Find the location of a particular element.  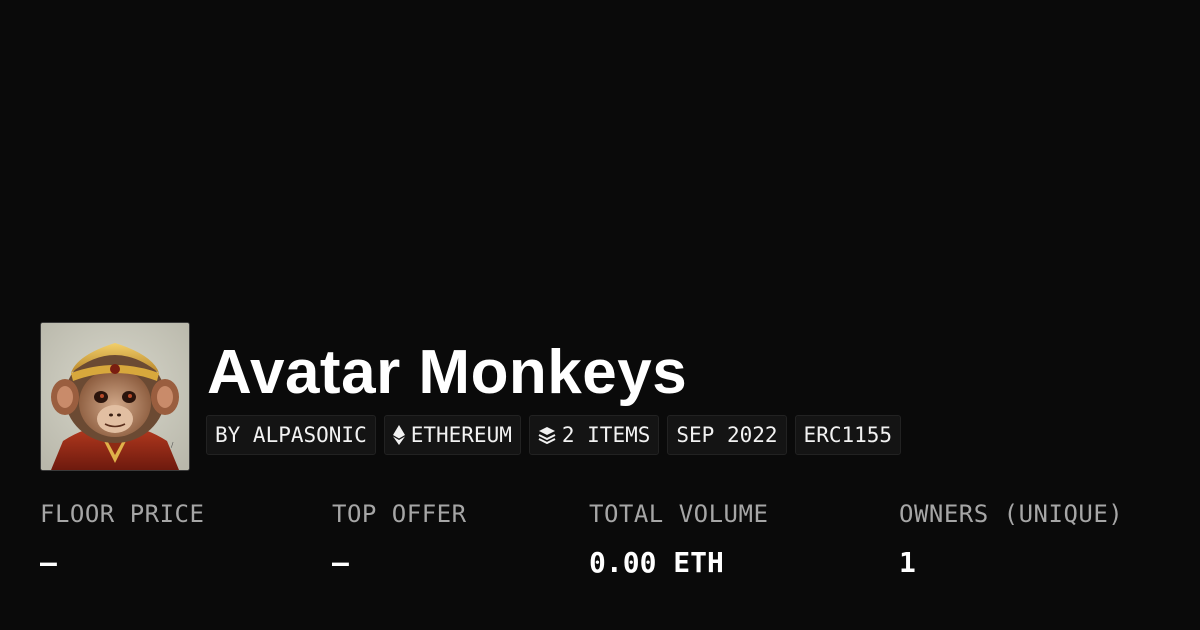

standard-badge: ERC1155 is located at coordinates (848, 435).